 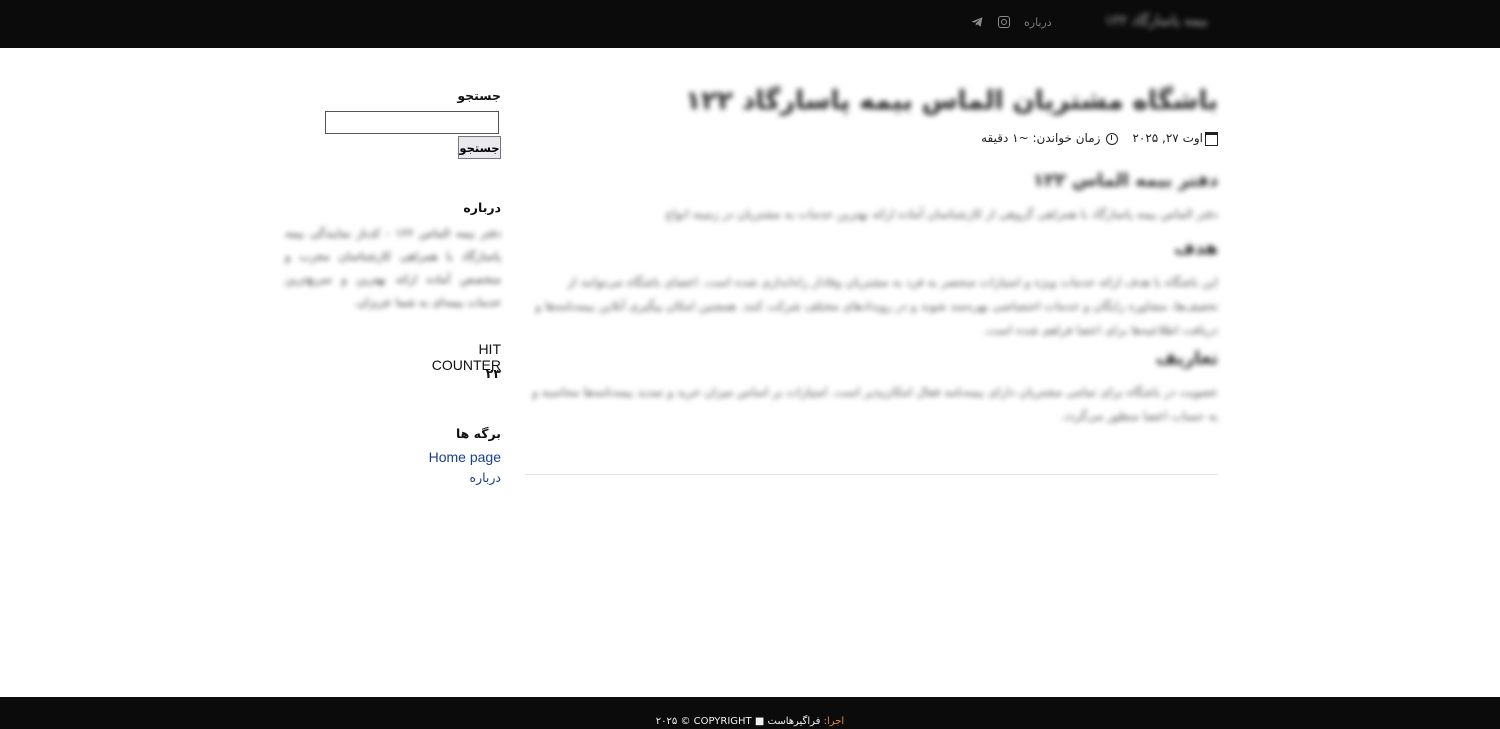 I want to click on reading-time: زمان خواندن: ~۱ دقیقه, so click(x=1041, y=138).